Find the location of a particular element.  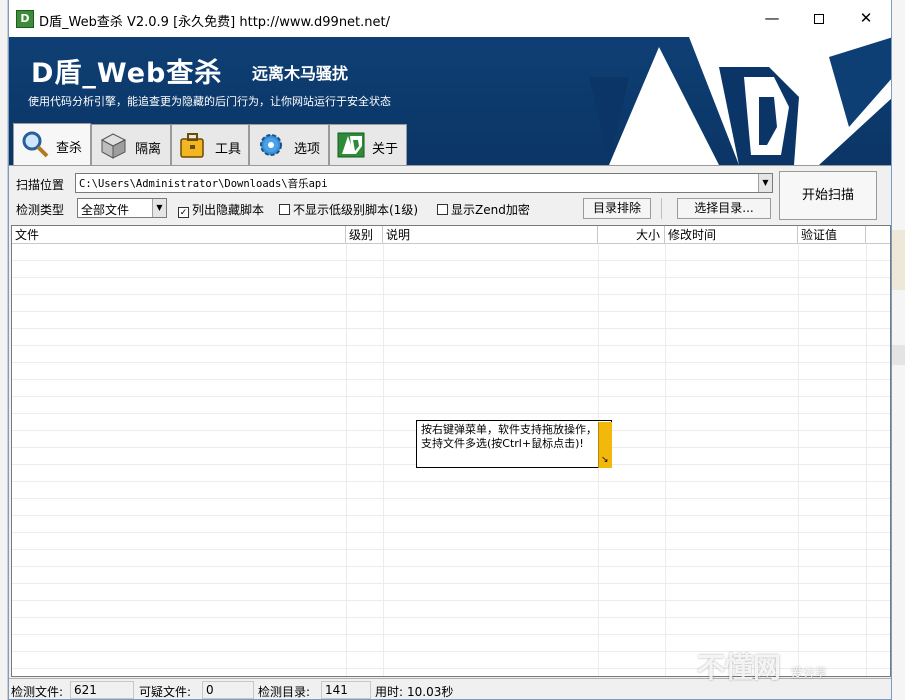

show-zend-label: 显示Zend加密 is located at coordinates (490, 210).